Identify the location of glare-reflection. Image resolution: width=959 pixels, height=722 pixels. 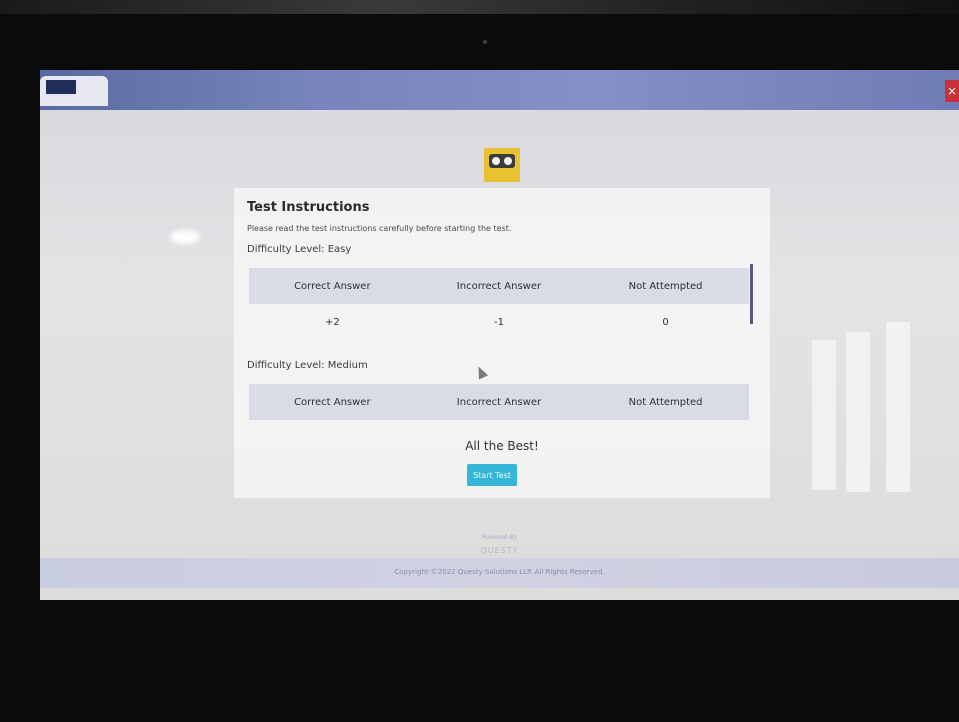
(185, 237).